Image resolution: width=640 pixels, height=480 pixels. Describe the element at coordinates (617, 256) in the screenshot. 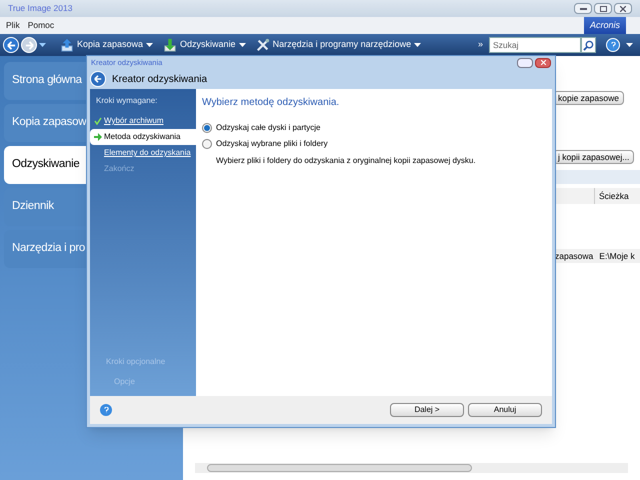

I see `table-cell: E:\Moje k` at that location.